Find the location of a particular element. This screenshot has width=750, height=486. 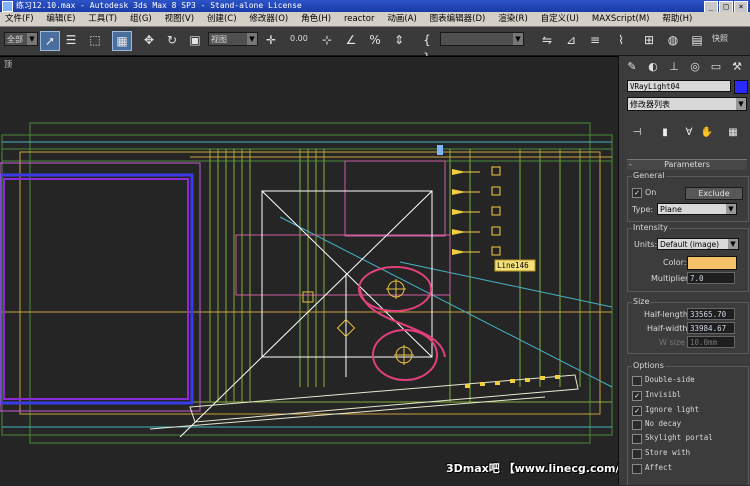

intensity-title: Intensity is located at coordinates (650, 227).